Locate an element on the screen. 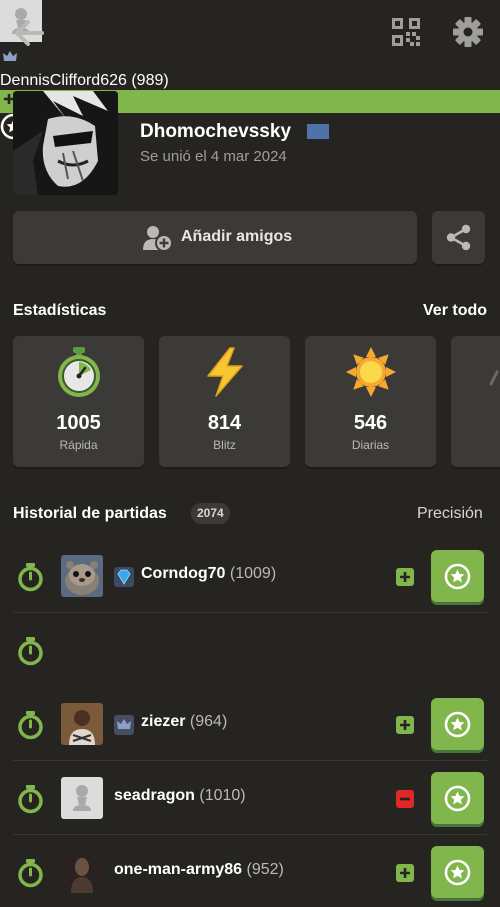  top-bar is located at coordinates (250, 34).